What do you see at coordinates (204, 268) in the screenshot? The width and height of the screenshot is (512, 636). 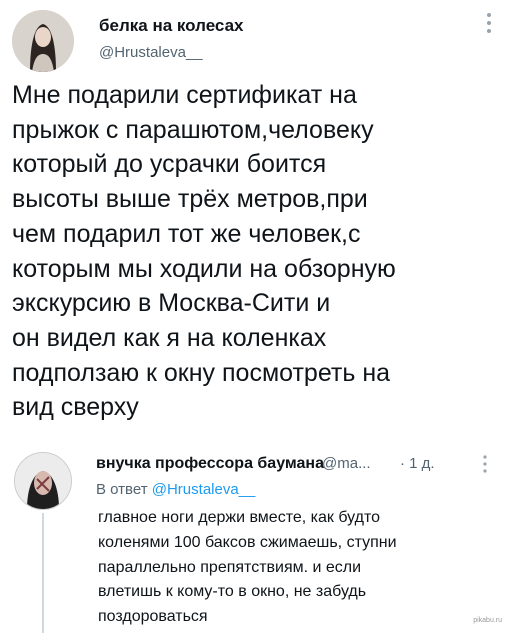 I see `tweet-text-line: которым мы ходили на обзорную` at bounding box center [204, 268].